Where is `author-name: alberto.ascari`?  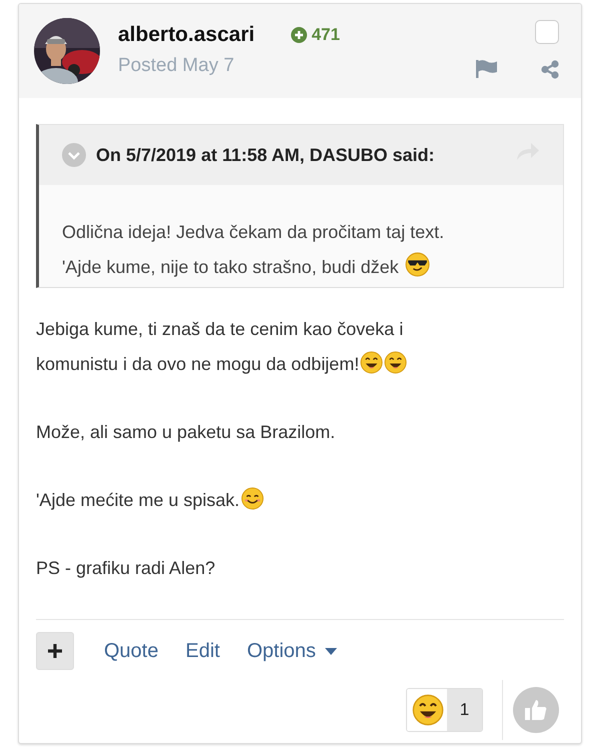 author-name: alberto.ascari is located at coordinates (186, 35).